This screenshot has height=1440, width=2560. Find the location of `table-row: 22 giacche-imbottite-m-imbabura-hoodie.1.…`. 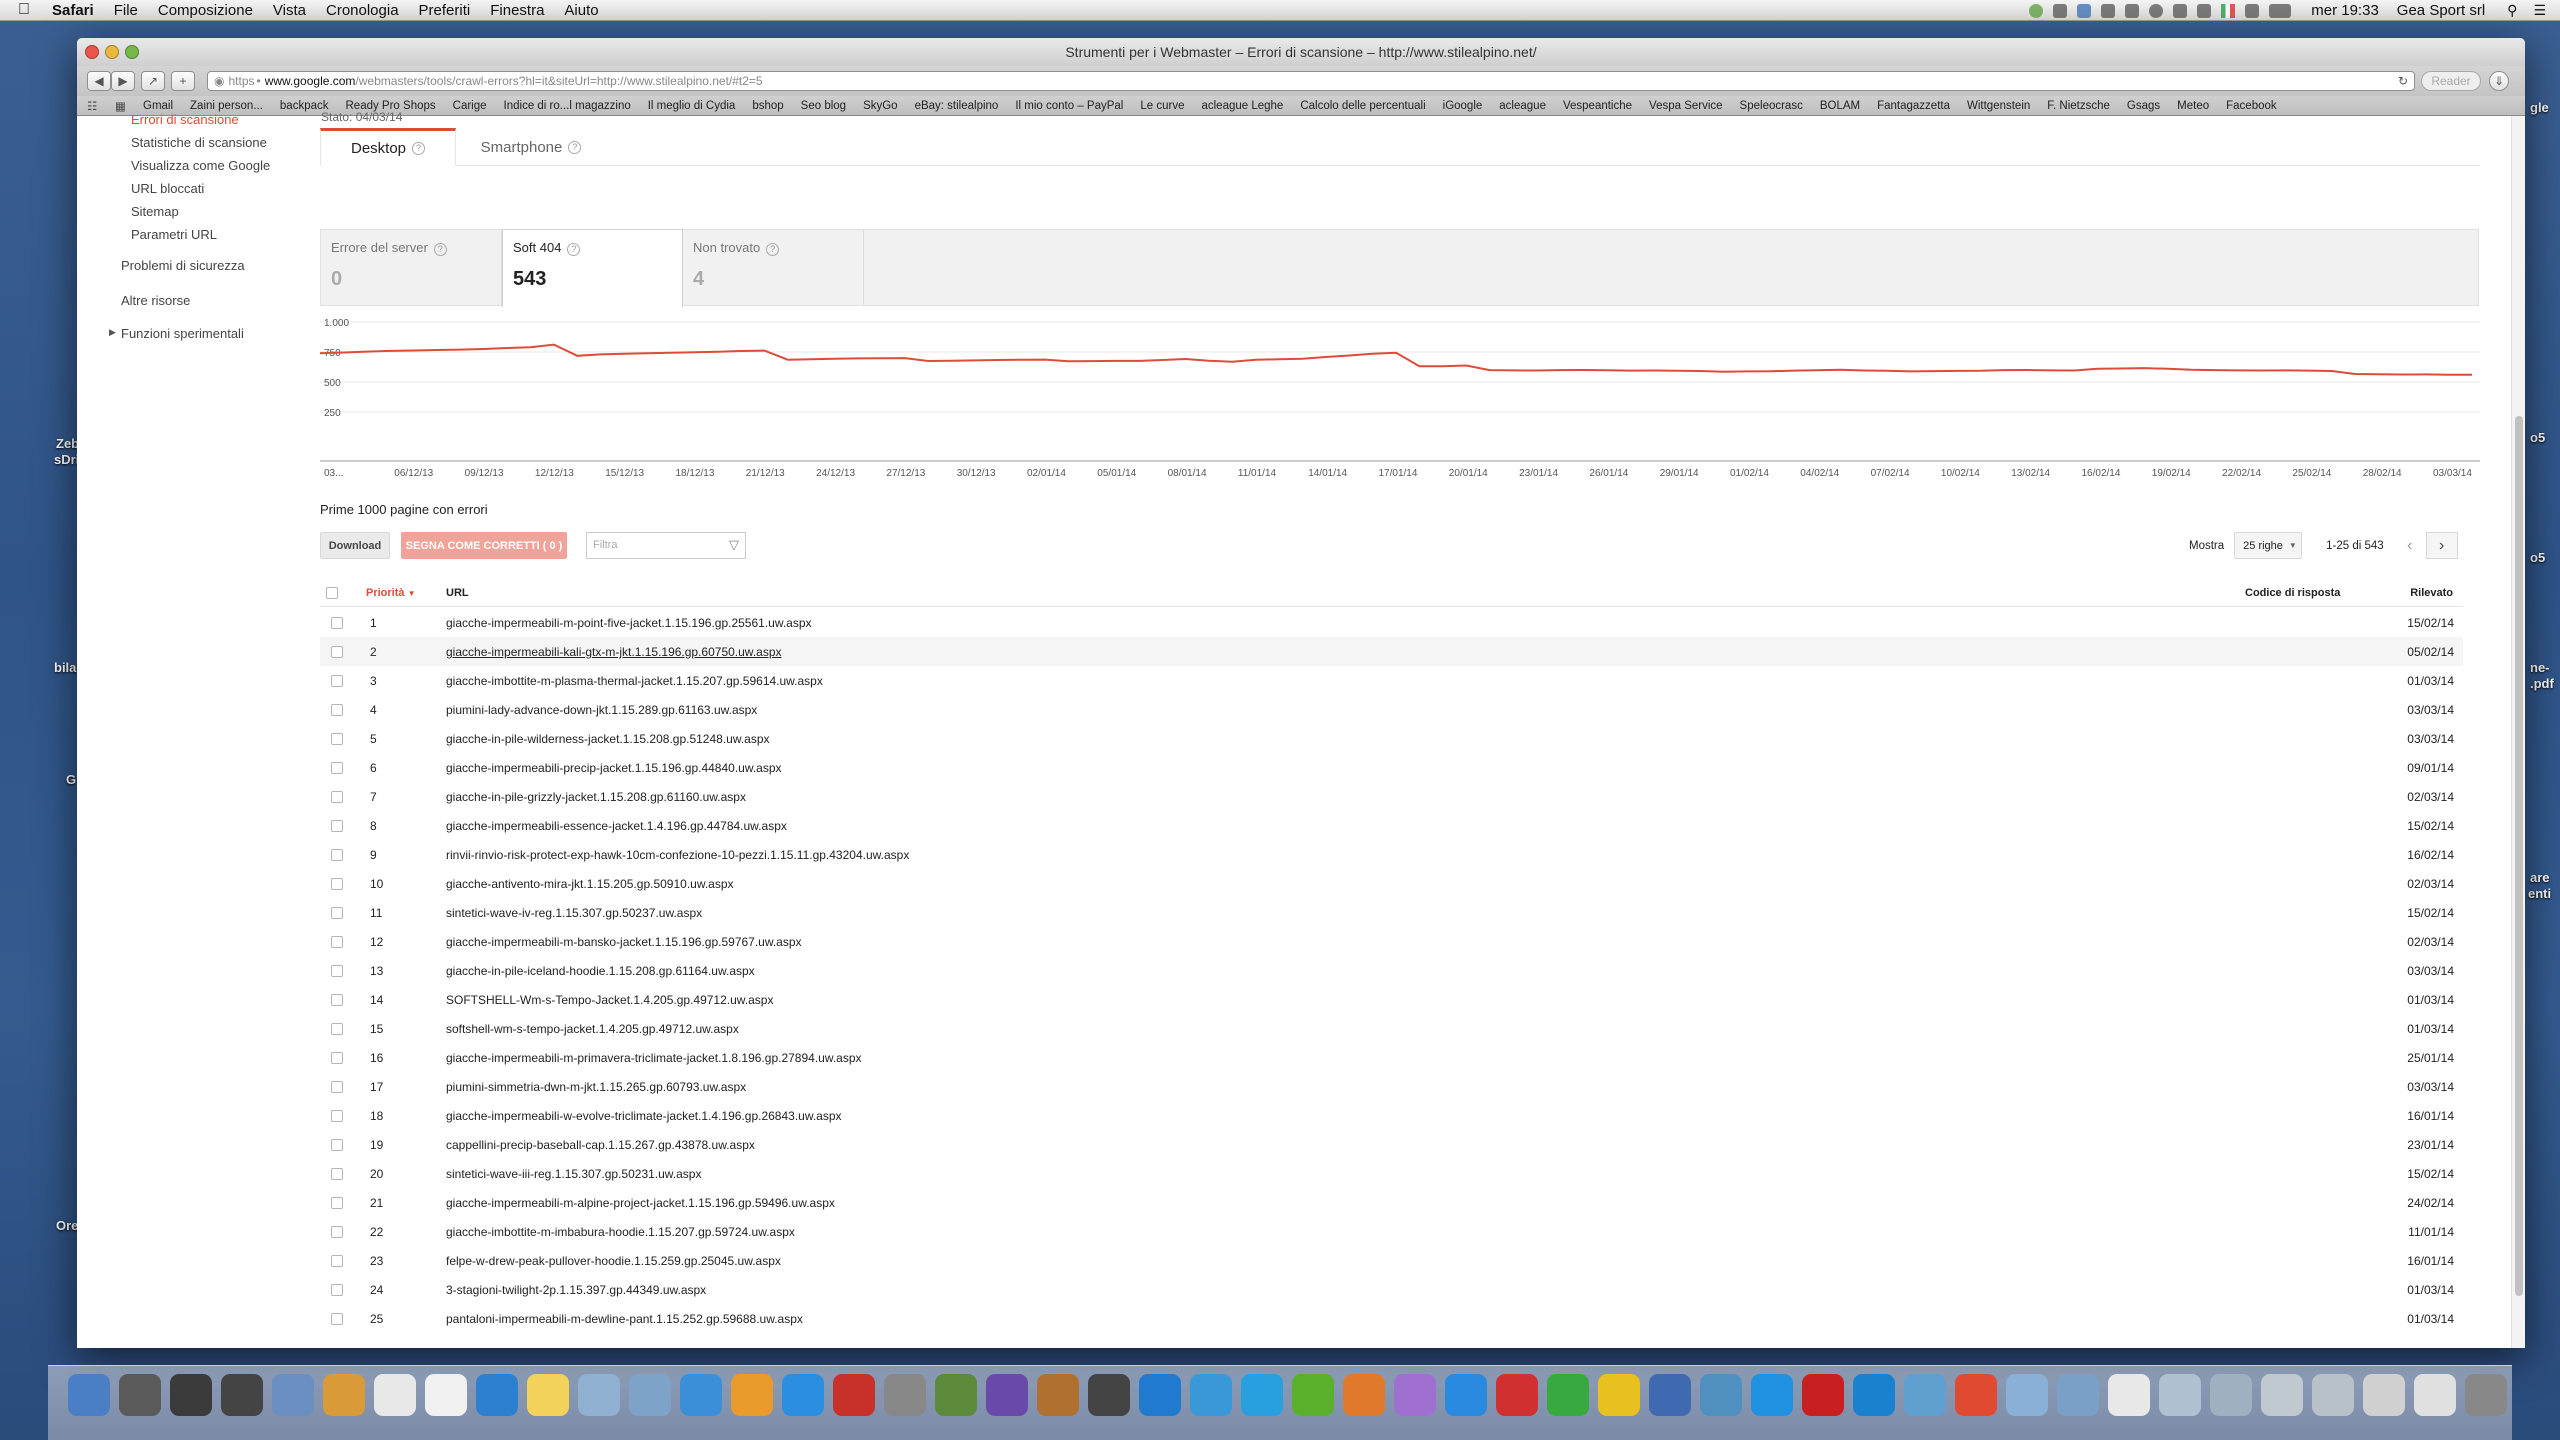

table-row: 22 giacche-imbottite-m-imbabura-hoodie.1.… is located at coordinates (1391, 1231).